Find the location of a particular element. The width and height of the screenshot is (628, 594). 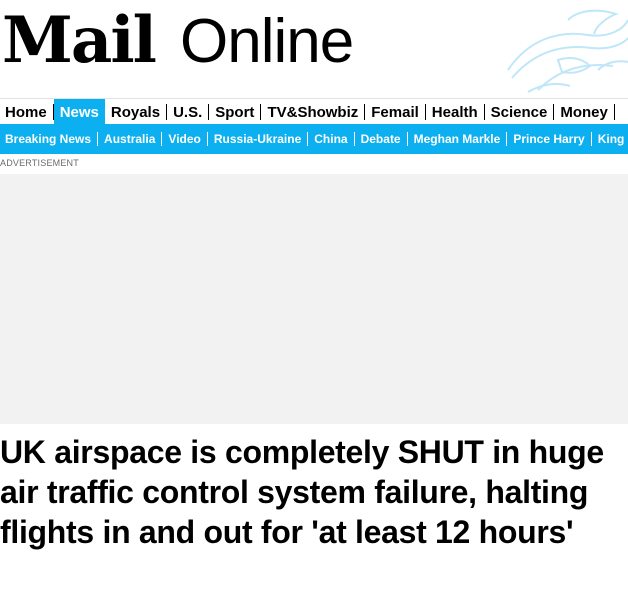

subnav-link-china: China is located at coordinates (331, 139).